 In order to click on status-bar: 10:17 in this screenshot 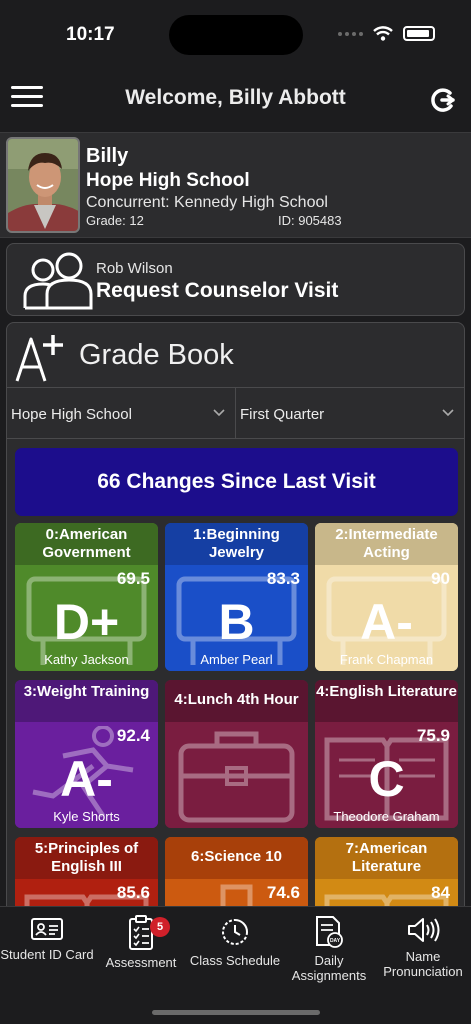, I will do `click(235, 35)`.